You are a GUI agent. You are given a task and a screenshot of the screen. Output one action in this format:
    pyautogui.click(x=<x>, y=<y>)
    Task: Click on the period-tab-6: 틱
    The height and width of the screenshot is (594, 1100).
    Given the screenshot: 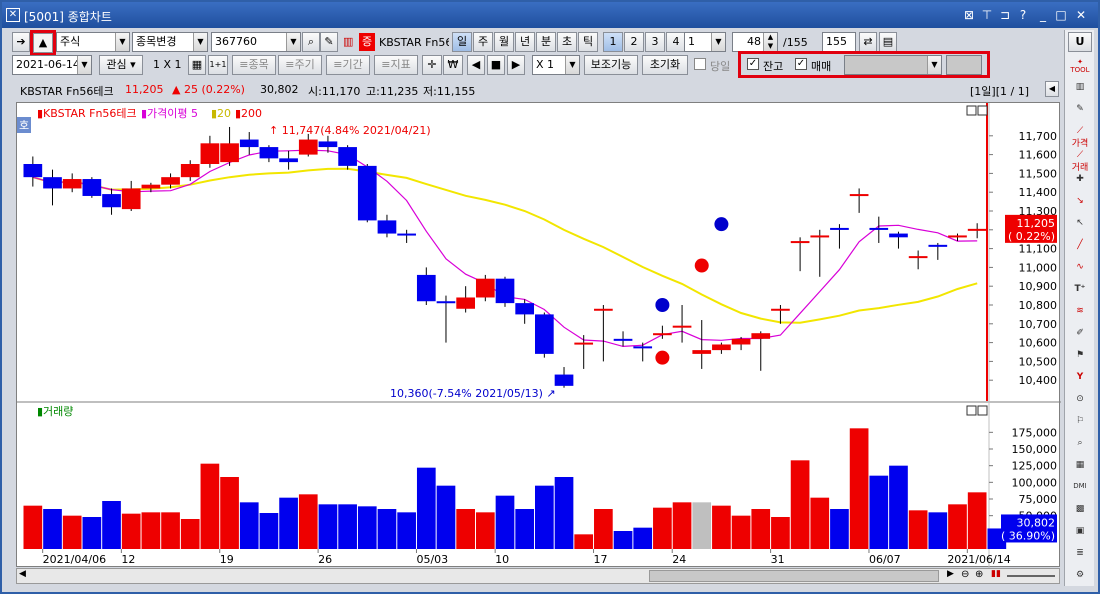 What is the action you would take?
    pyautogui.click(x=588, y=42)
    